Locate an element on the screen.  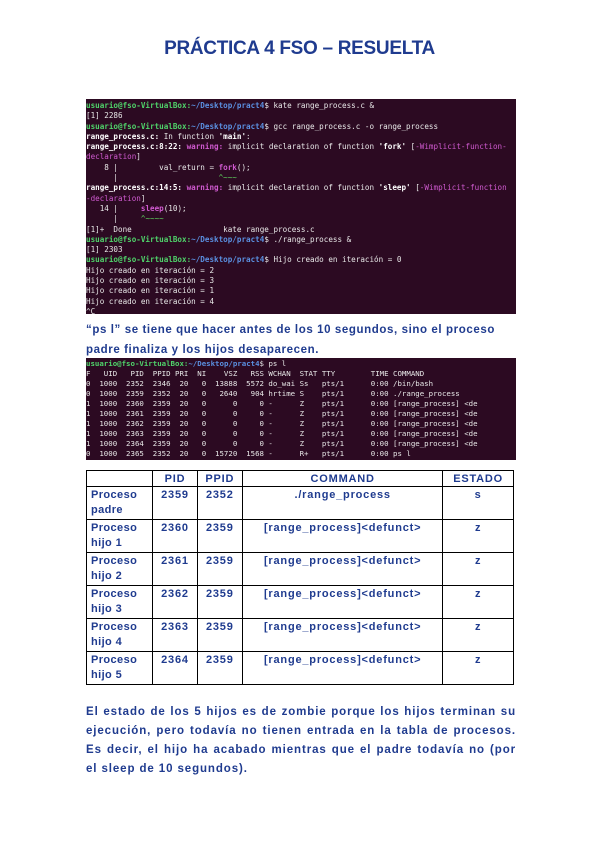
table-header-ppid: PPID is located at coordinates (220, 478).